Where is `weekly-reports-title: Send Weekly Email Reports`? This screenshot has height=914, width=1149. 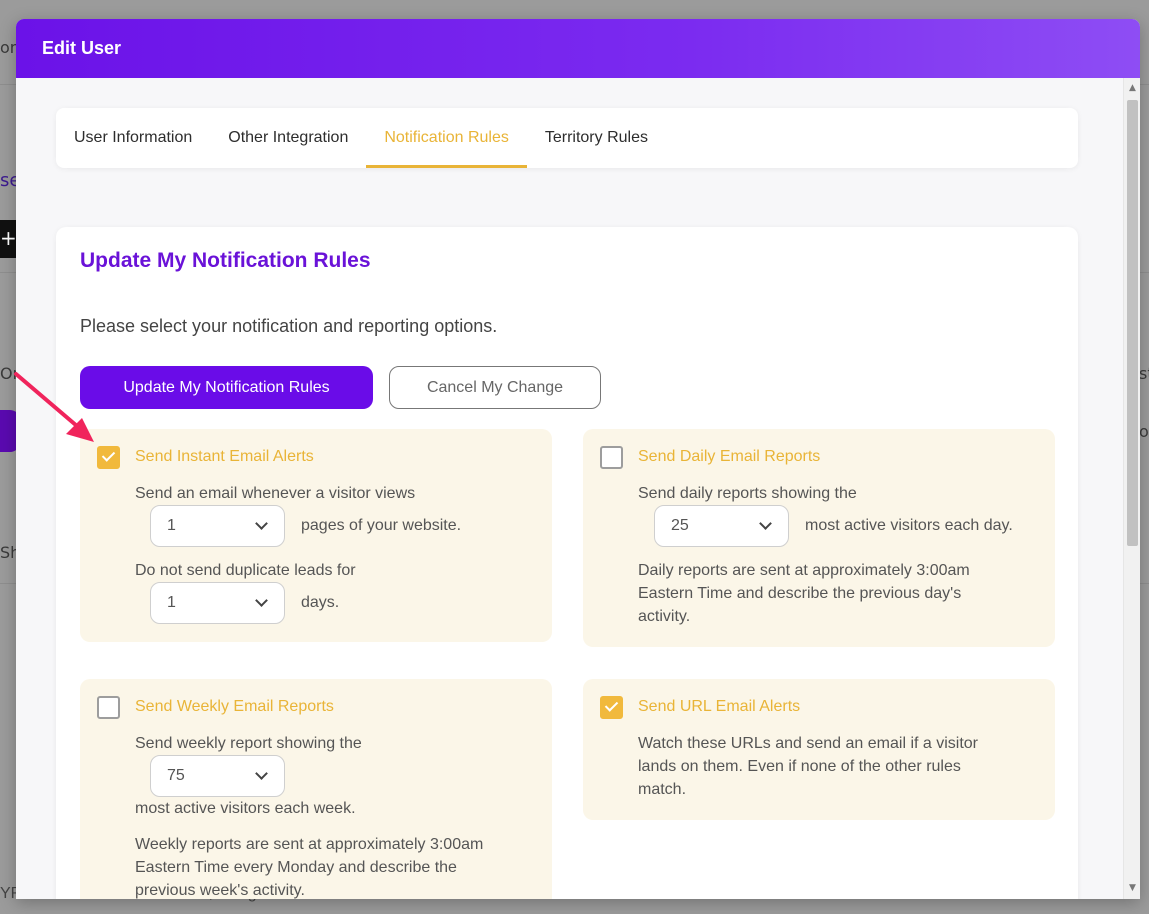
weekly-reports-title: Send Weekly Email Reports is located at coordinates (234, 706).